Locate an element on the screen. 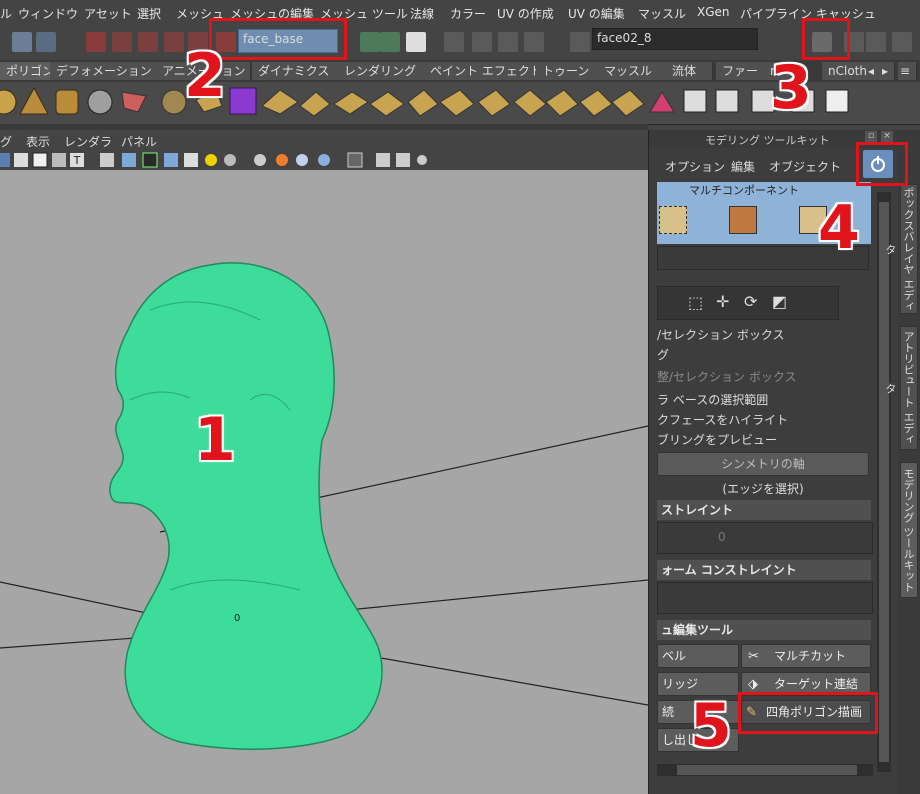 Image resolution: width=920 pixels, height=794 pixels. option-highlight-backfaces: クフェースをハイライト is located at coordinates (722, 419).